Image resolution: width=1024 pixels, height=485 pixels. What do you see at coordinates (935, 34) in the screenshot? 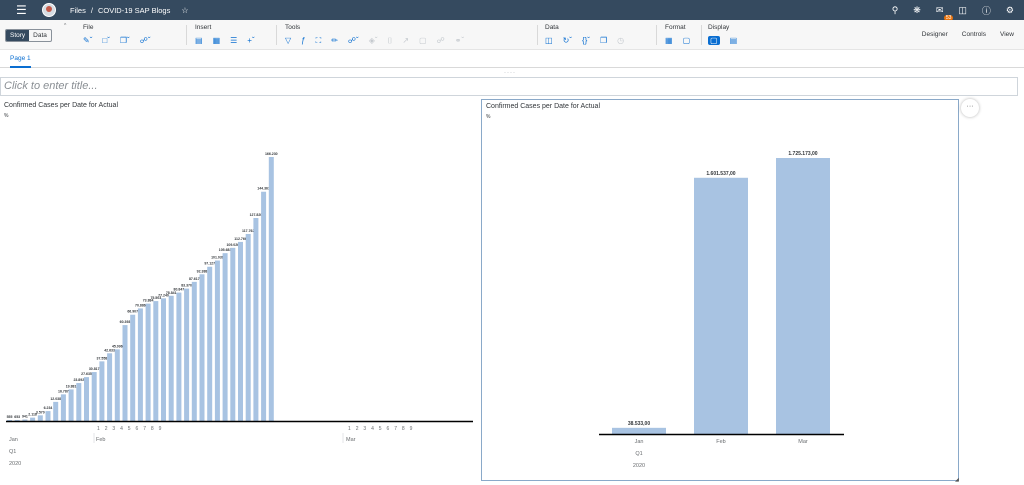
I see `designer-button: Designer` at bounding box center [935, 34].